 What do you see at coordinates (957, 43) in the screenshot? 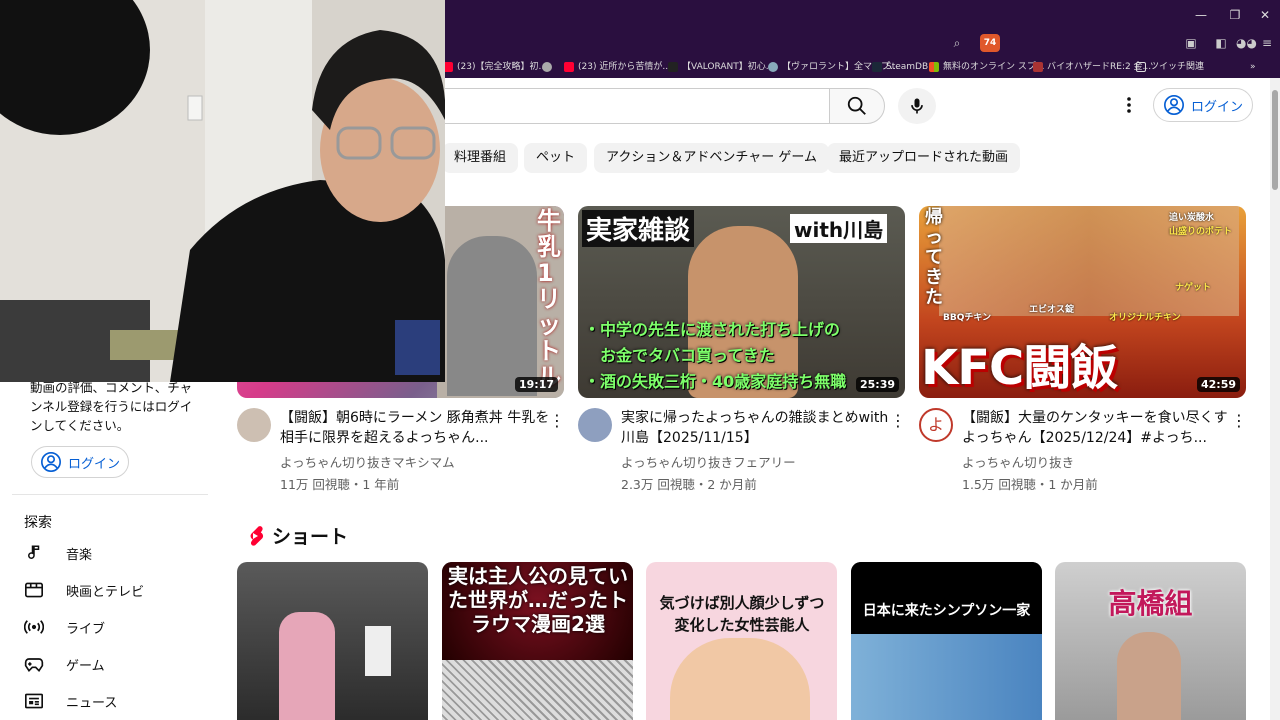
I see `zoom-icon: ⌕` at bounding box center [957, 43].